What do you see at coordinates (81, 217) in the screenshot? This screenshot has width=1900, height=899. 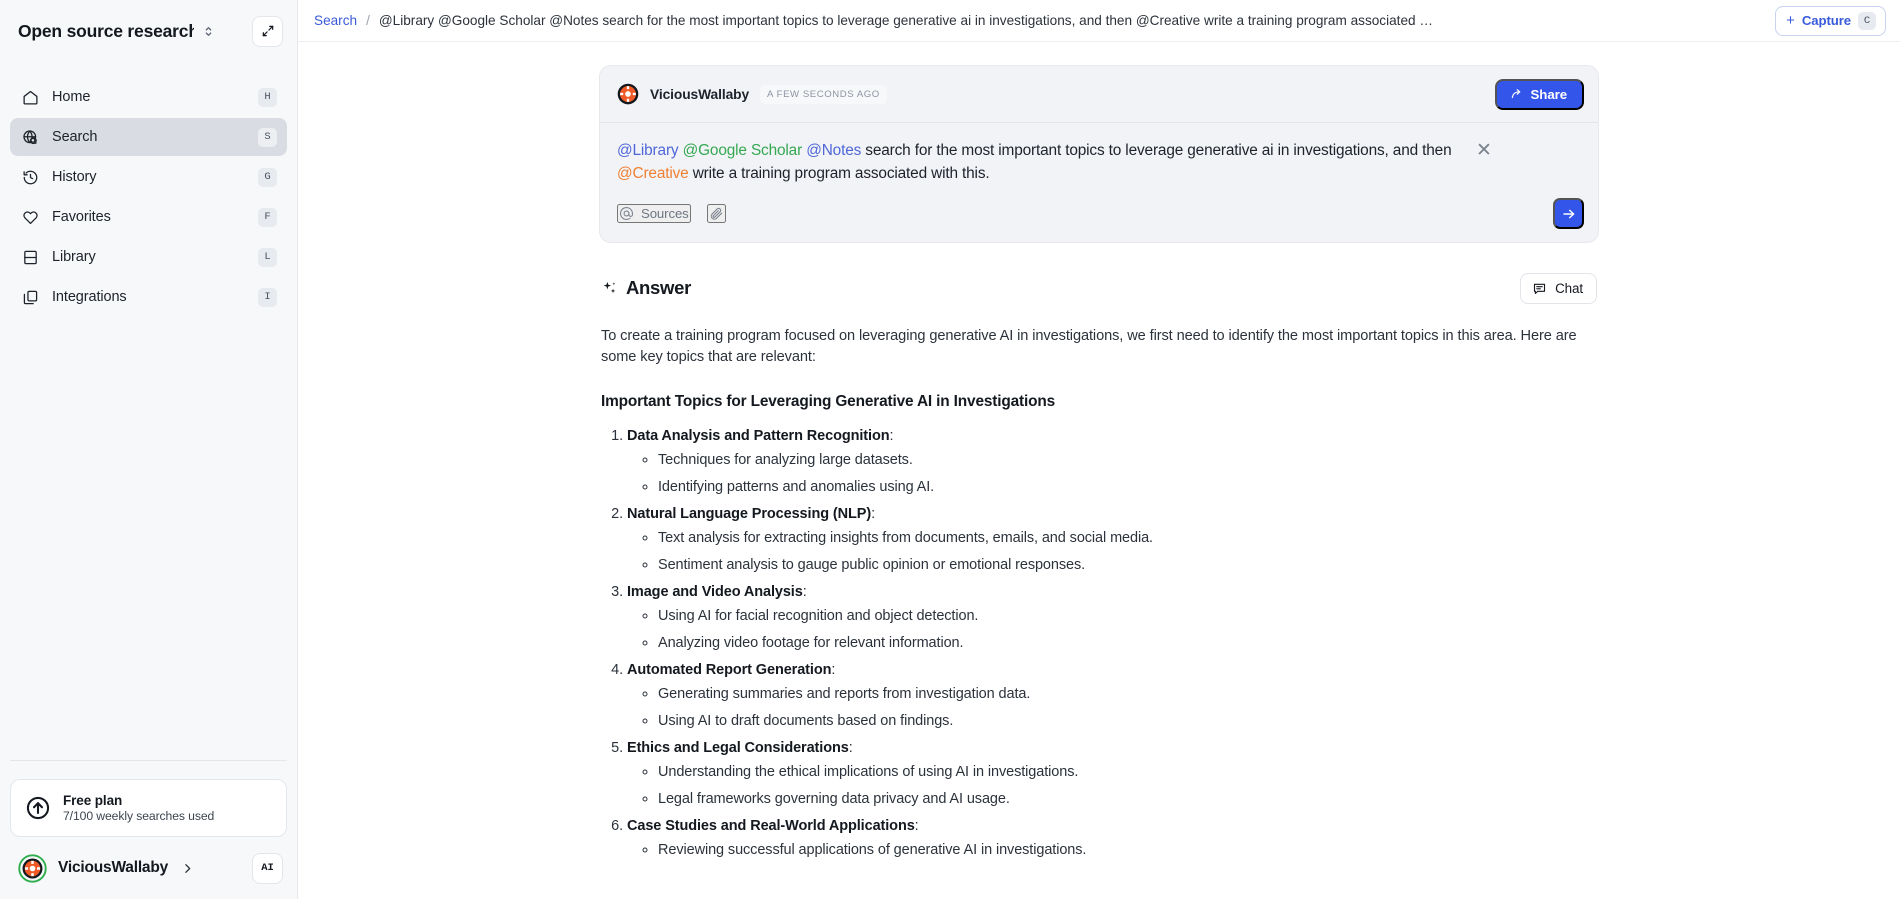 I see `sidebar-item-label: Favorites` at bounding box center [81, 217].